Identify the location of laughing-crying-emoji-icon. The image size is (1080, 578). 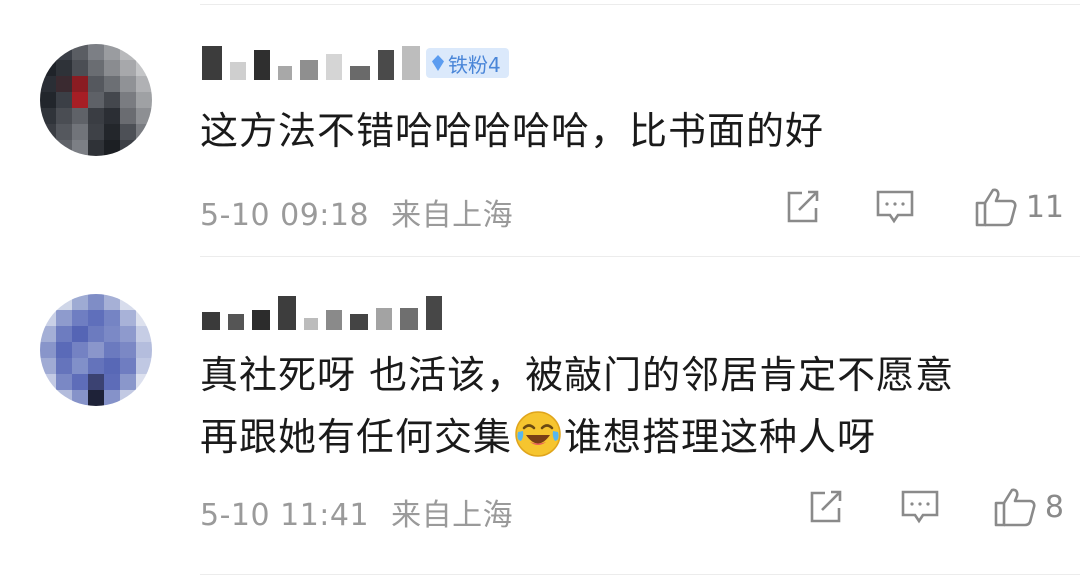
(538, 434).